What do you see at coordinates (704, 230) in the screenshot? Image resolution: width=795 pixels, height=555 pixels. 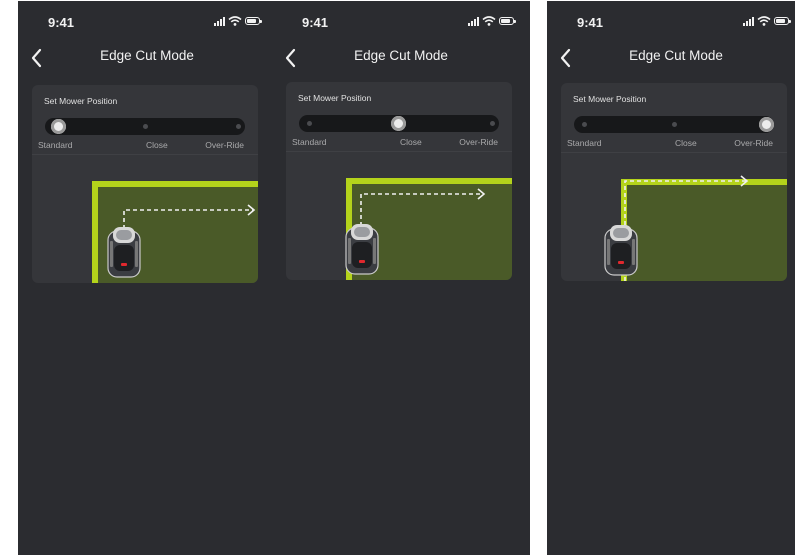 I see `lawn-area` at bounding box center [704, 230].